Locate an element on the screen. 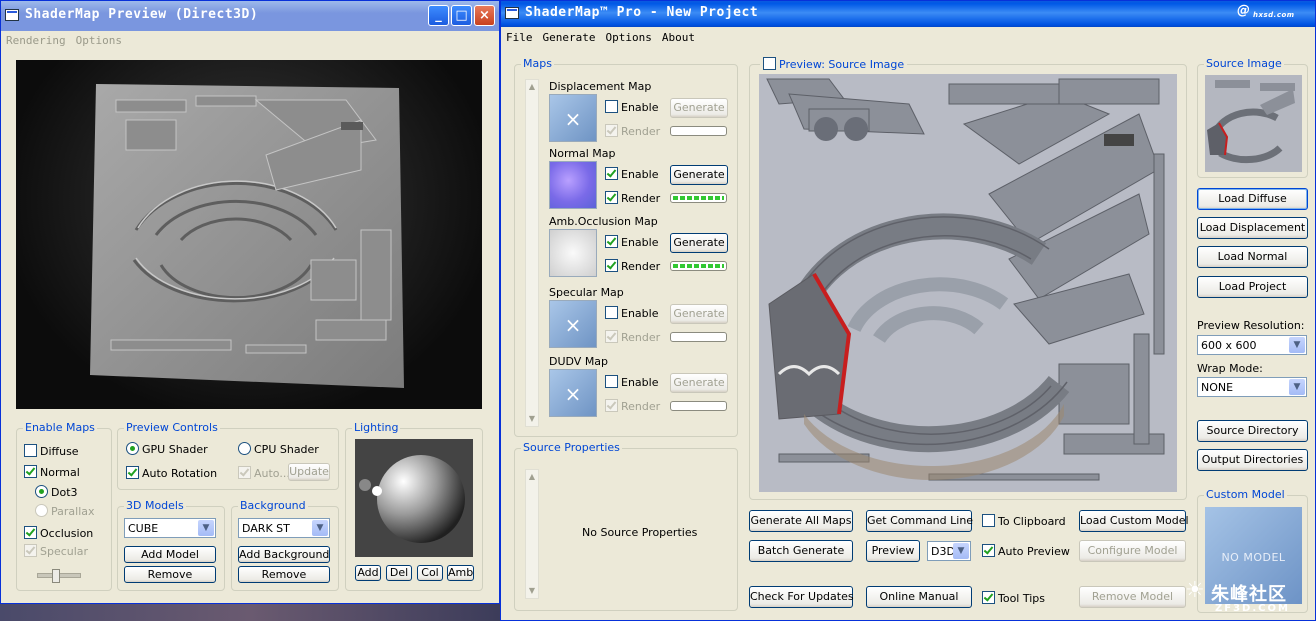  menu-file: File is located at coordinates (519, 37).